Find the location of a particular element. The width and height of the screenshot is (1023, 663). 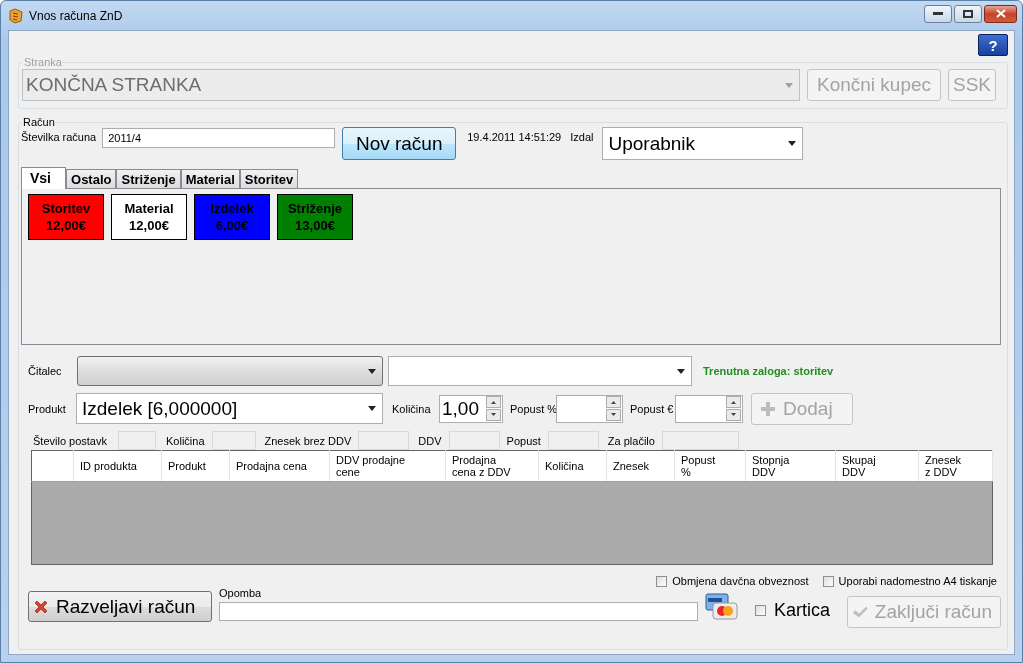

reader-dropdown is located at coordinates (230, 371).